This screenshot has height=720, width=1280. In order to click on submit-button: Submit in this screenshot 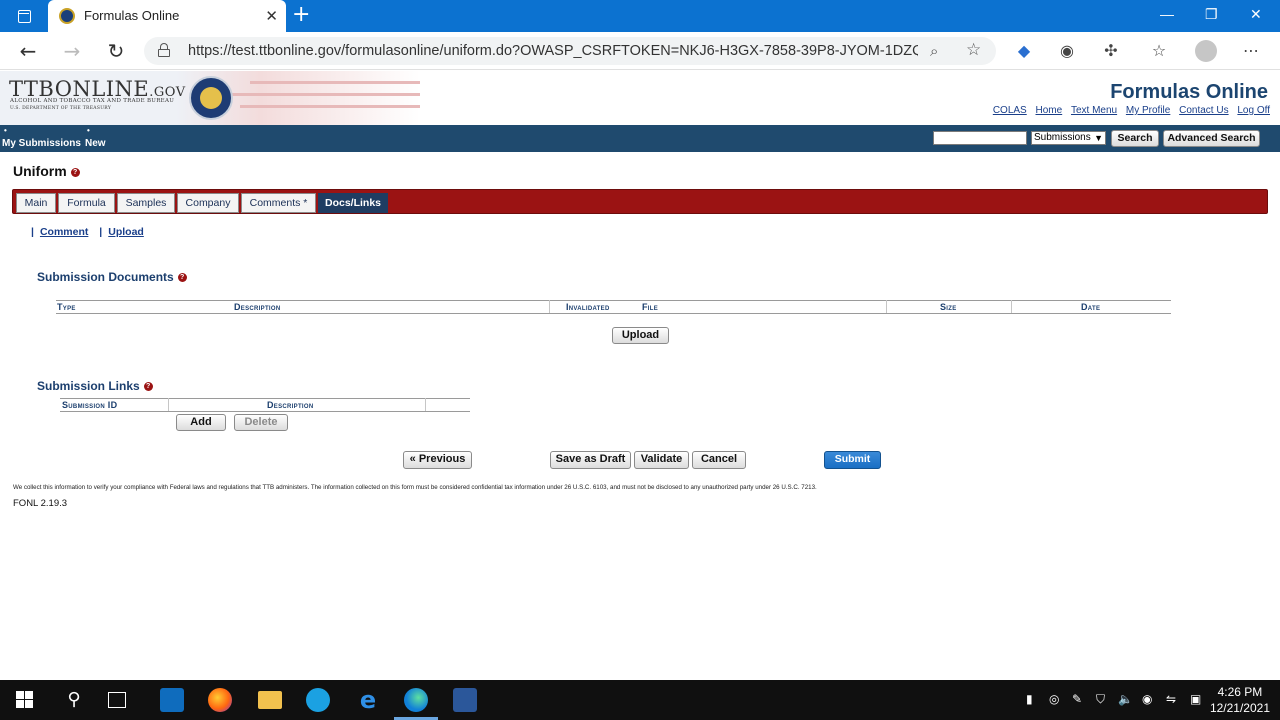, I will do `click(852, 460)`.